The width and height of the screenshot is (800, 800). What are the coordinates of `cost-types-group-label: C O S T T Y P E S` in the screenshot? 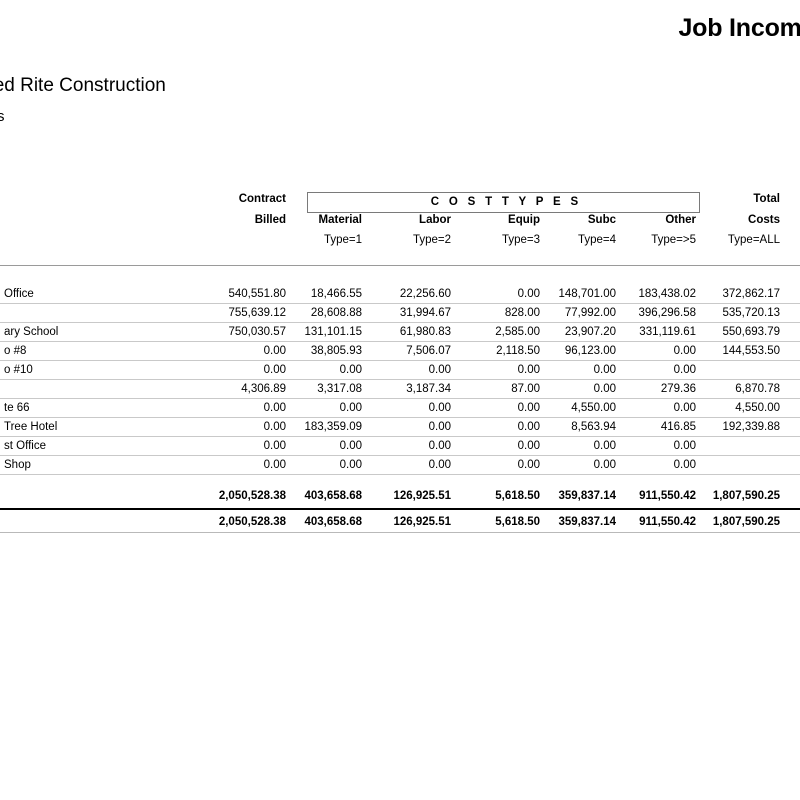 It's located at (506, 202).